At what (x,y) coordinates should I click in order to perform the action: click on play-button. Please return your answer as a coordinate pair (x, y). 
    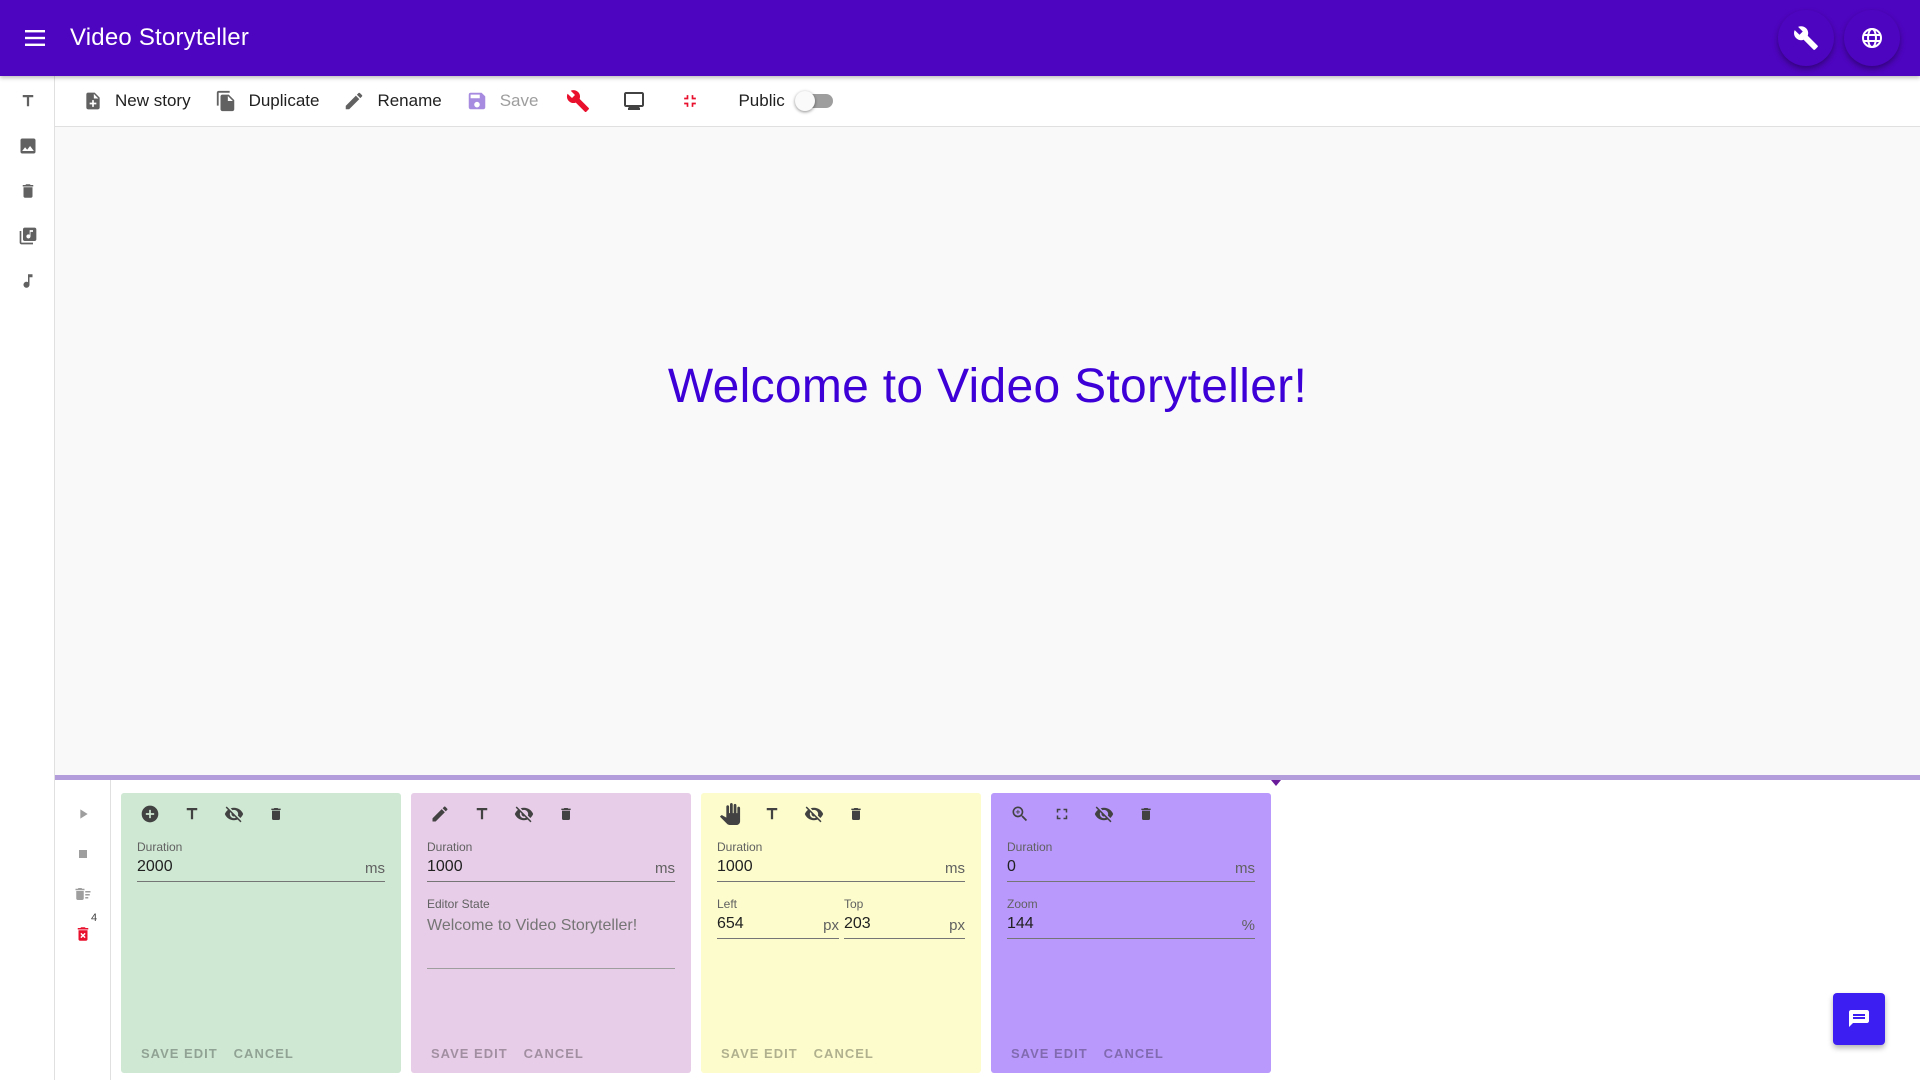
    Looking at the image, I should click on (83, 814).